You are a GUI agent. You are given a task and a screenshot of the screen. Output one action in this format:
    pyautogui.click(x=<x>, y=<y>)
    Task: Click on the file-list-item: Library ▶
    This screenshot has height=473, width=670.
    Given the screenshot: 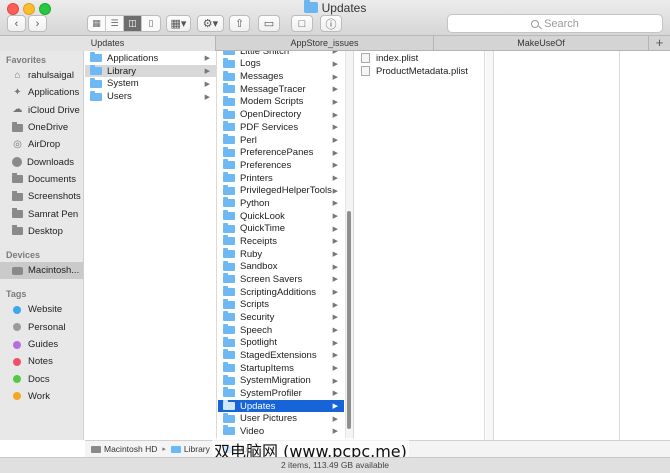 What is the action you would take?
    pyautogui.click(x=150, y=71)
    